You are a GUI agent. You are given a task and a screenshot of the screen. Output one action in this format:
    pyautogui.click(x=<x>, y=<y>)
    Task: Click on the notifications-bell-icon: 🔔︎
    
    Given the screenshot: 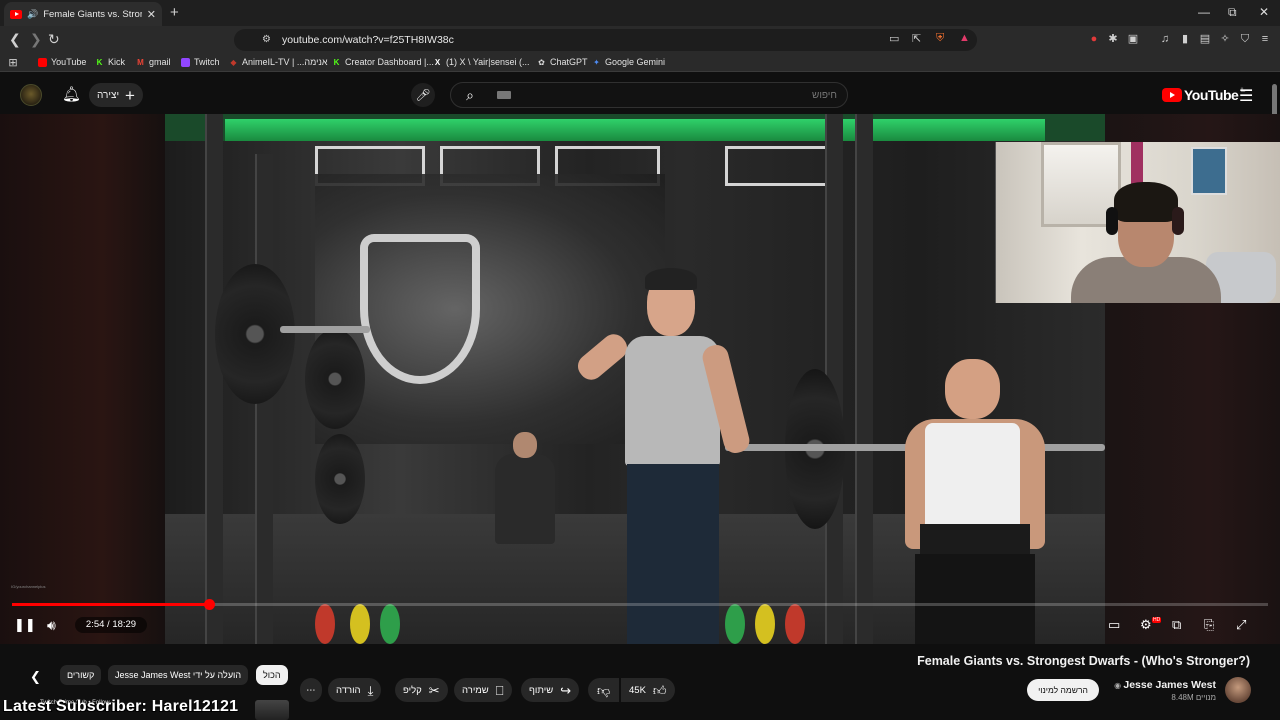 What is the action you would take?
    pyautogui.click(x=71, y=94)
    